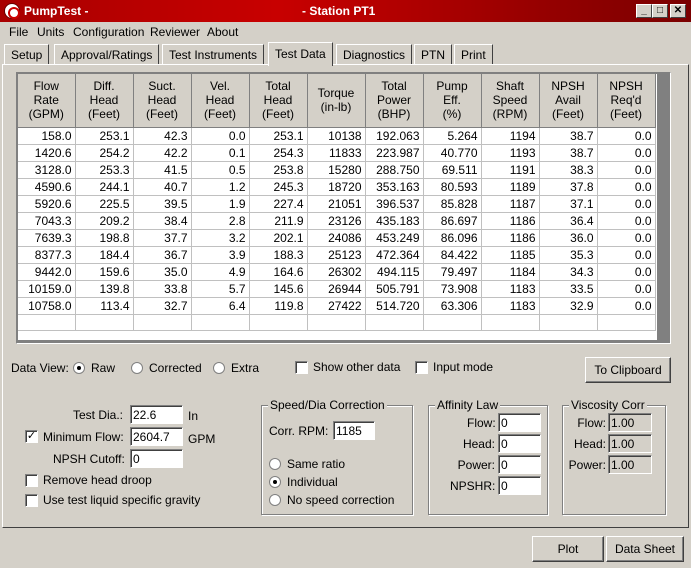 This screenshot has width=691, height=568. I want to click on table-cell: 1189, so click(510, 187).